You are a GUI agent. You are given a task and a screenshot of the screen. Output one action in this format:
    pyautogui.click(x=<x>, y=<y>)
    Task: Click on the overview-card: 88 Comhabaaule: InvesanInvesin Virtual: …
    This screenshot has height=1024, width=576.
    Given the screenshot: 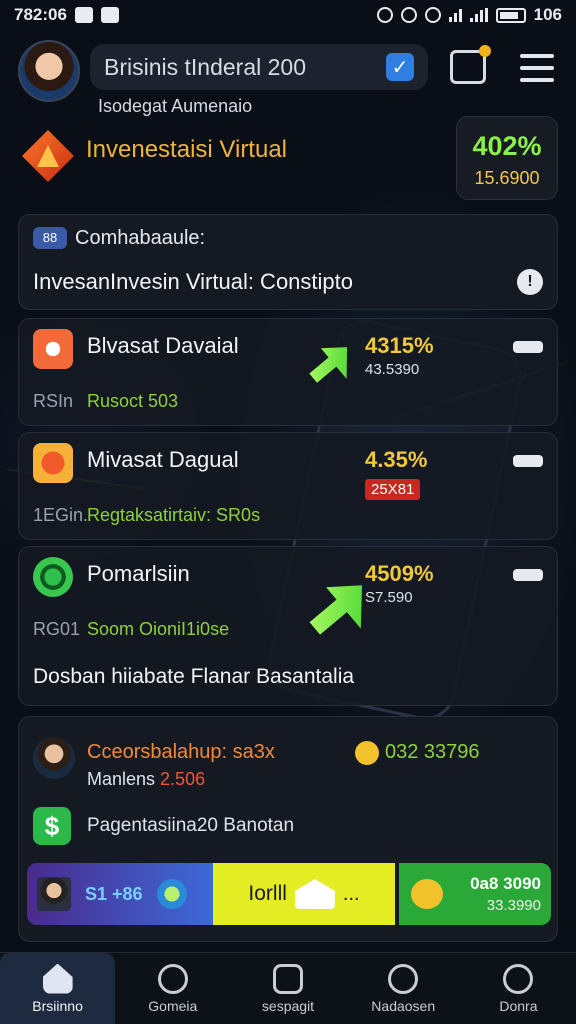 What is the action you would take?
    pyautogui.click(x=288, y=262)
    